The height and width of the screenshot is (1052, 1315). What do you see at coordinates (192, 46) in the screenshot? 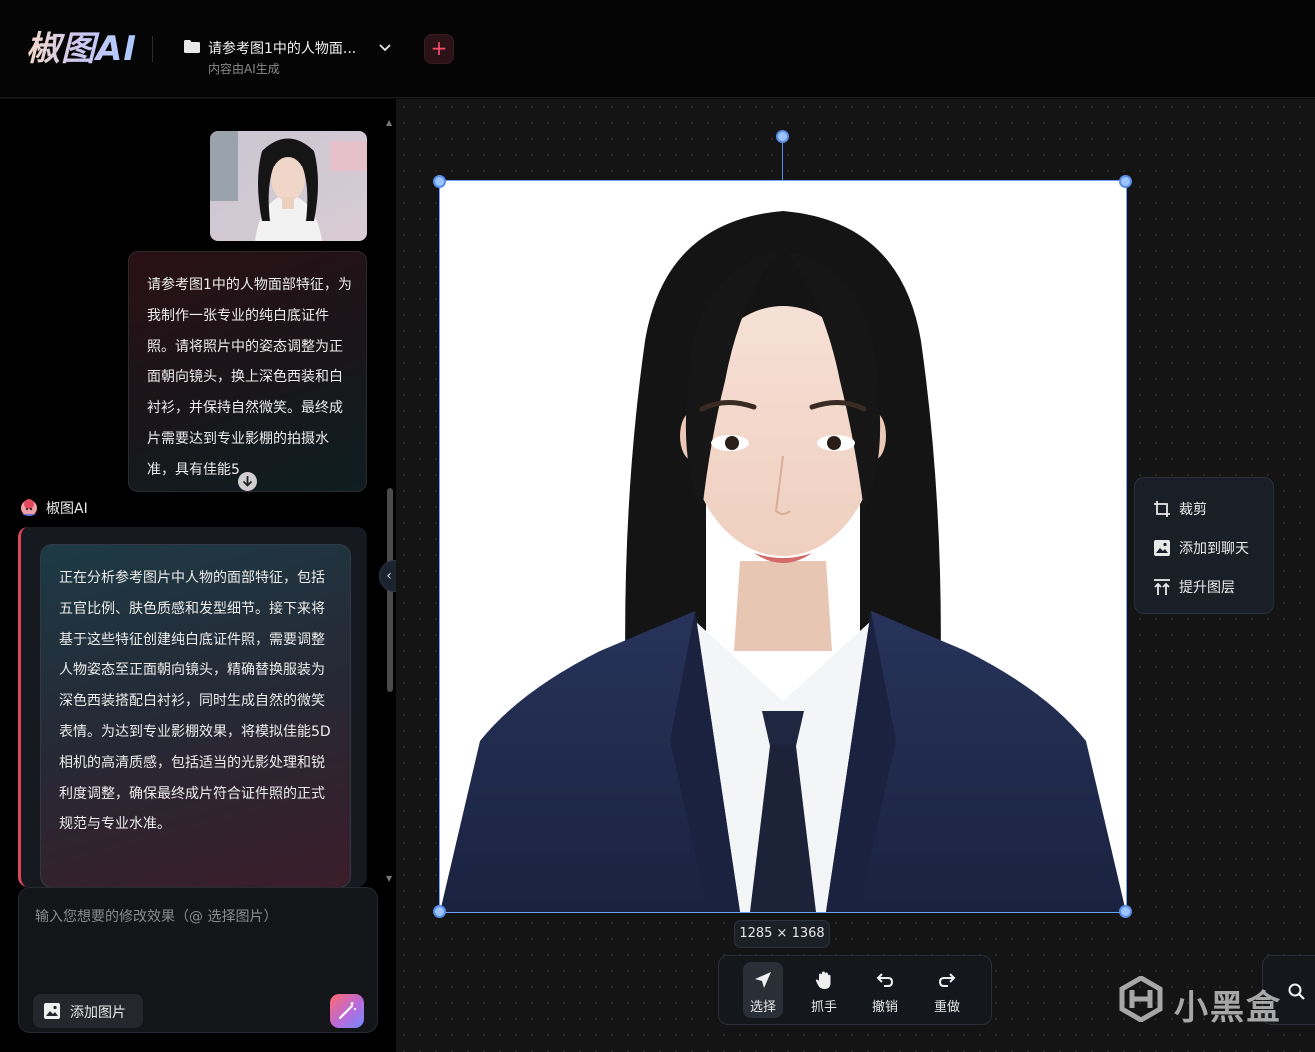
I see `folder-icon` at bounding box center [192, 46].